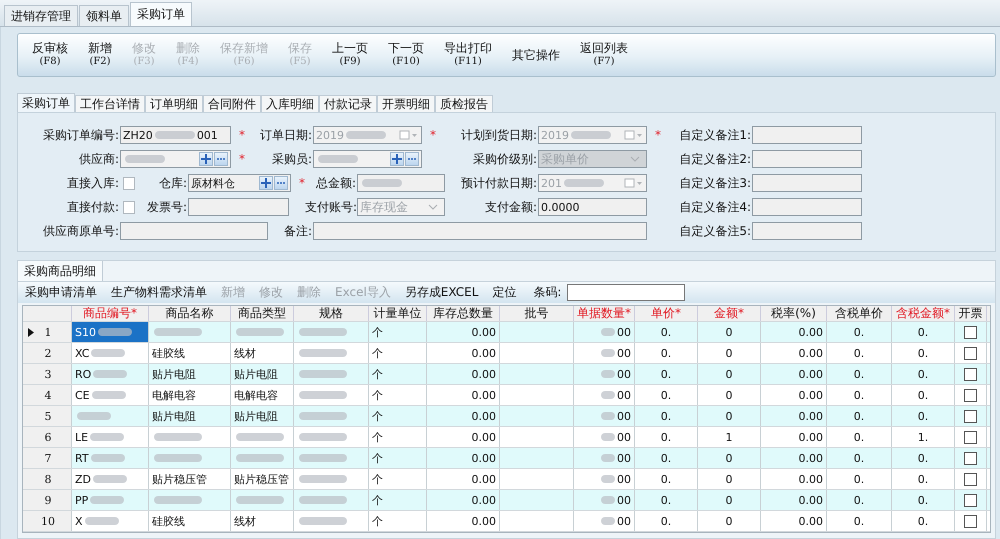  Describe the element at coordinates (47, 521) in the screenshot. I see `row-header: 10` at that location.